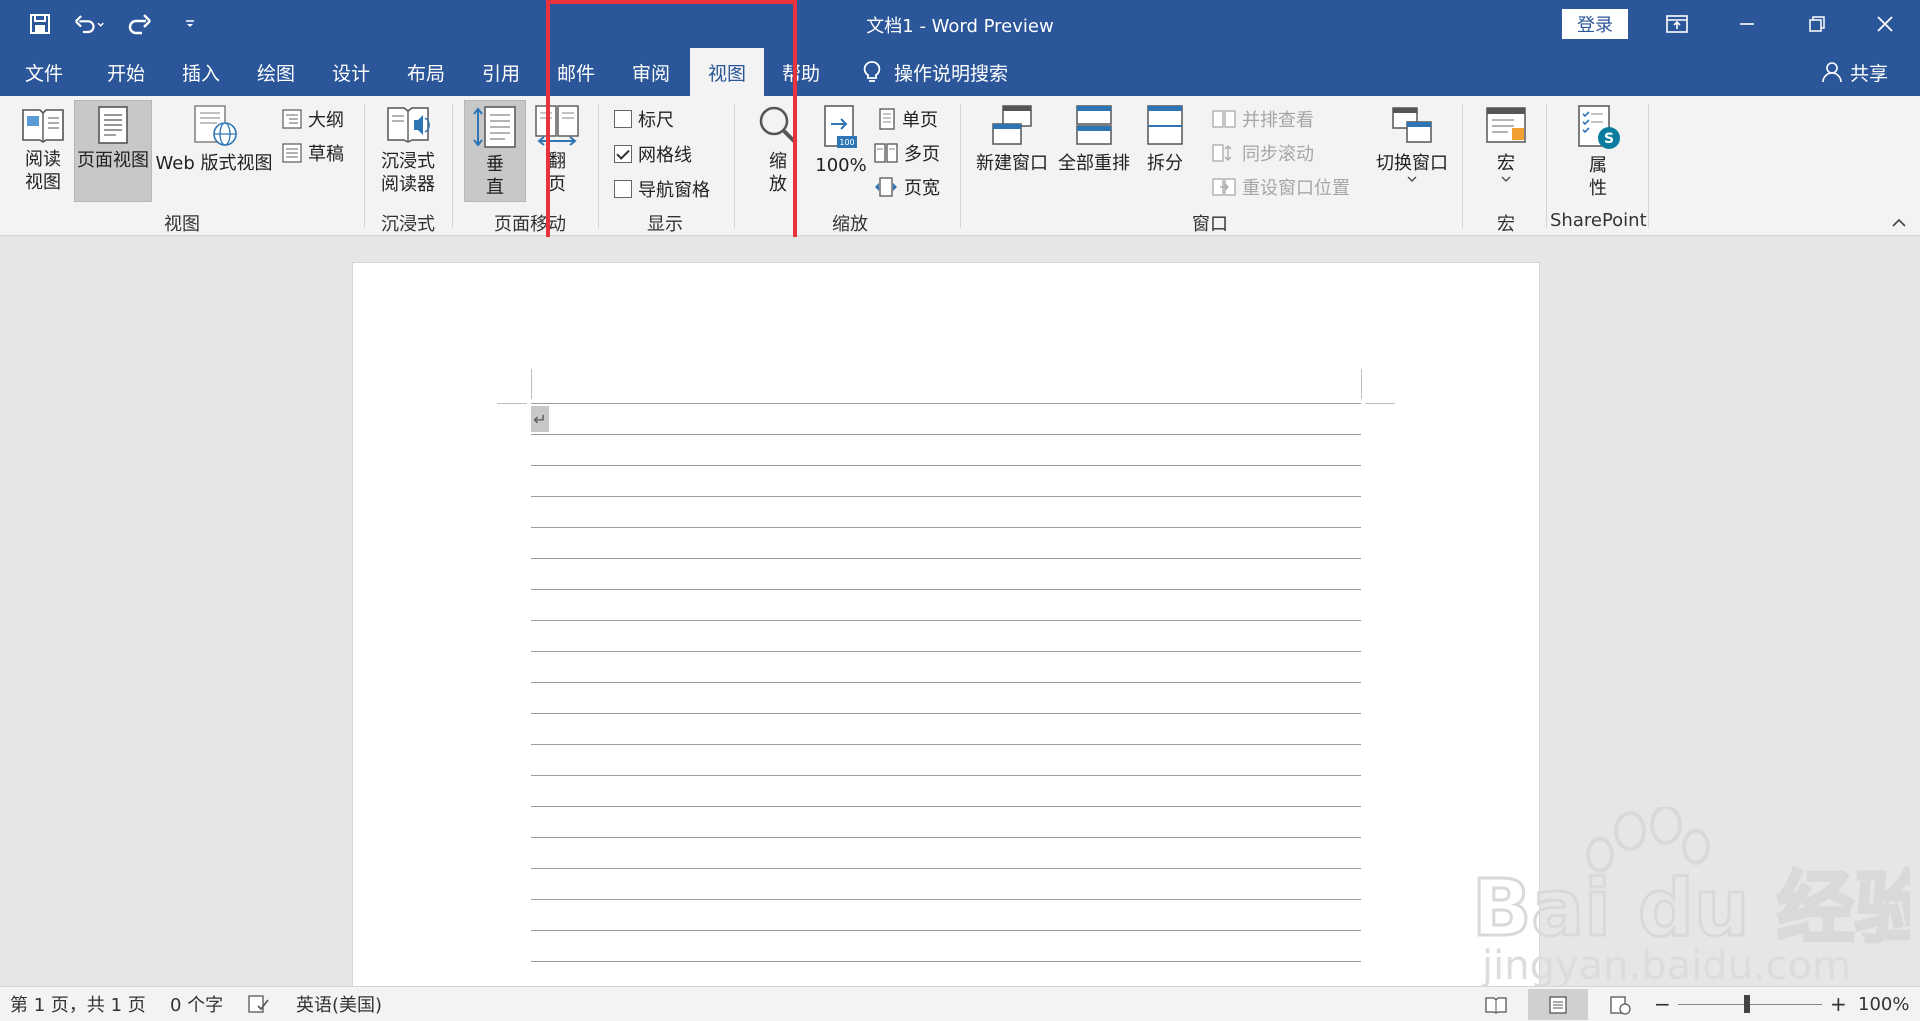  I want to click on zoom-in-button: +, so click(1838, 1004).